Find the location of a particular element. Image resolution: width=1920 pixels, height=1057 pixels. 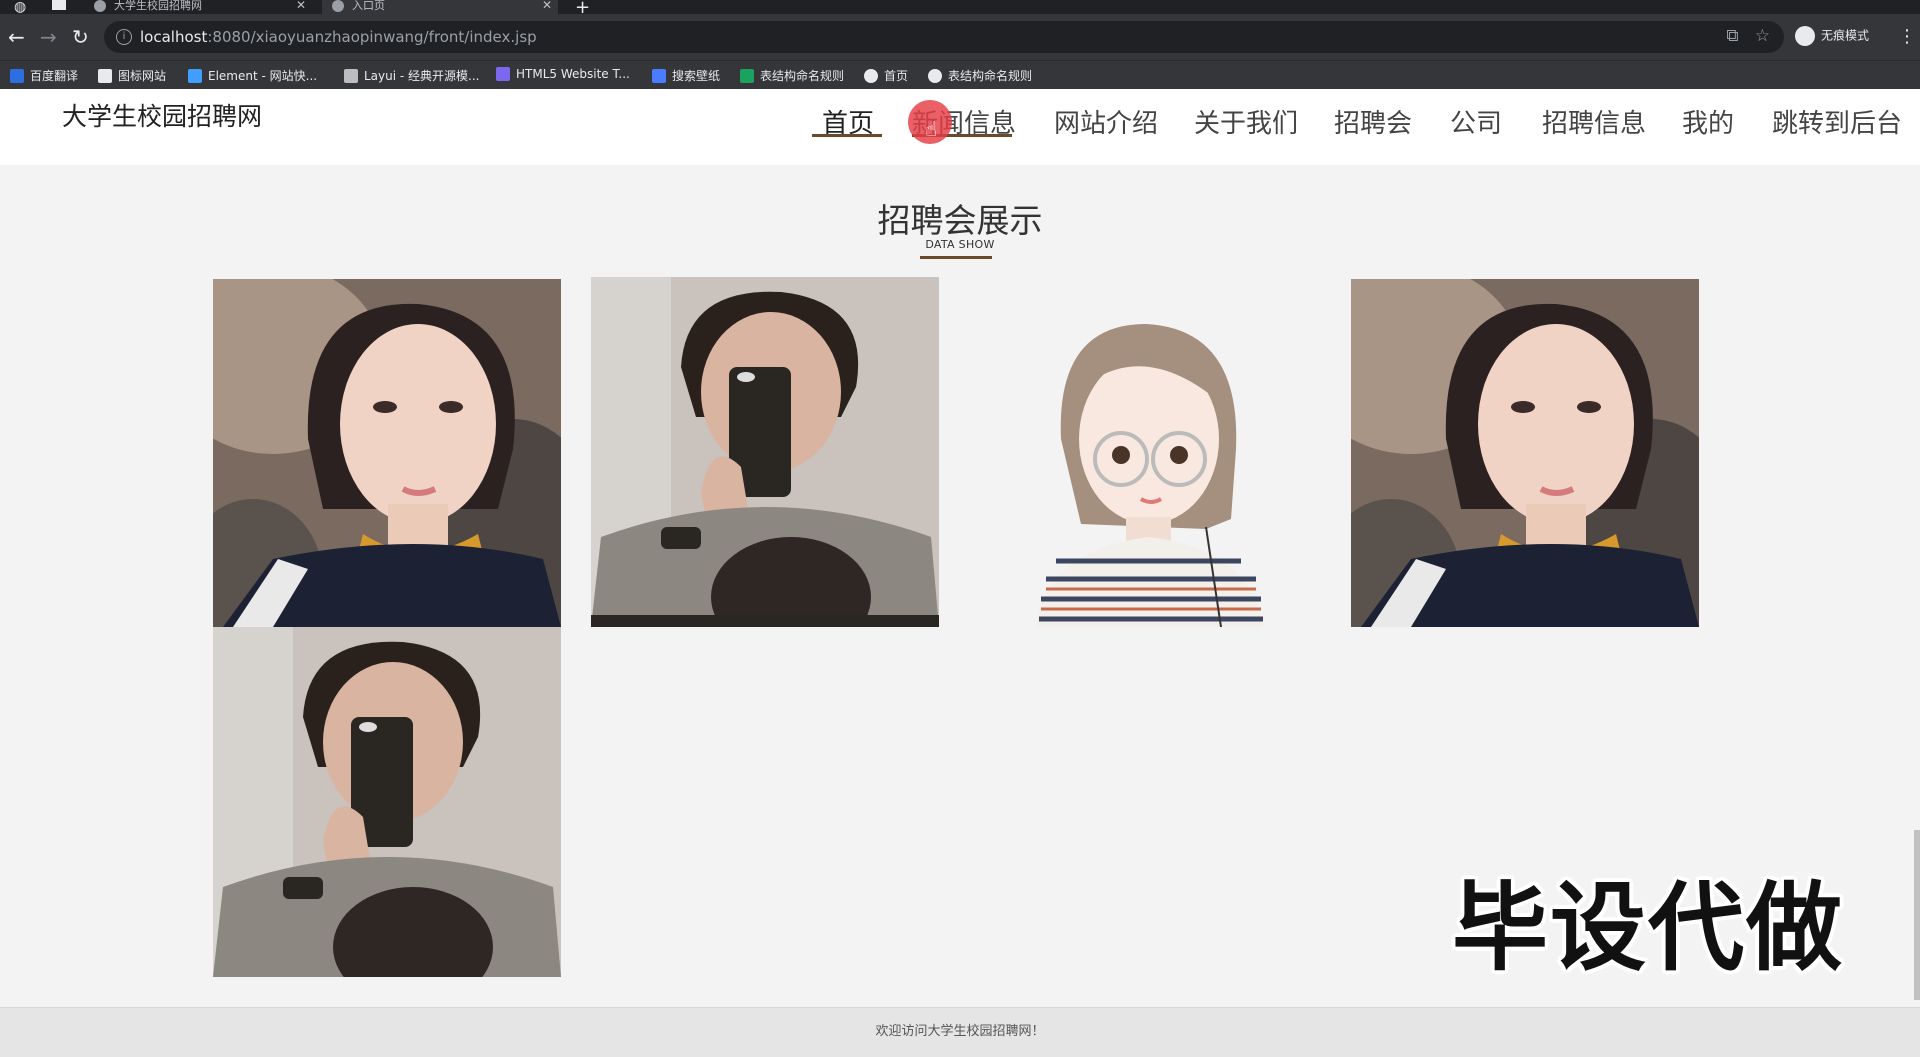

bookmark-item: 首页 is located at coordinates (886, 75).